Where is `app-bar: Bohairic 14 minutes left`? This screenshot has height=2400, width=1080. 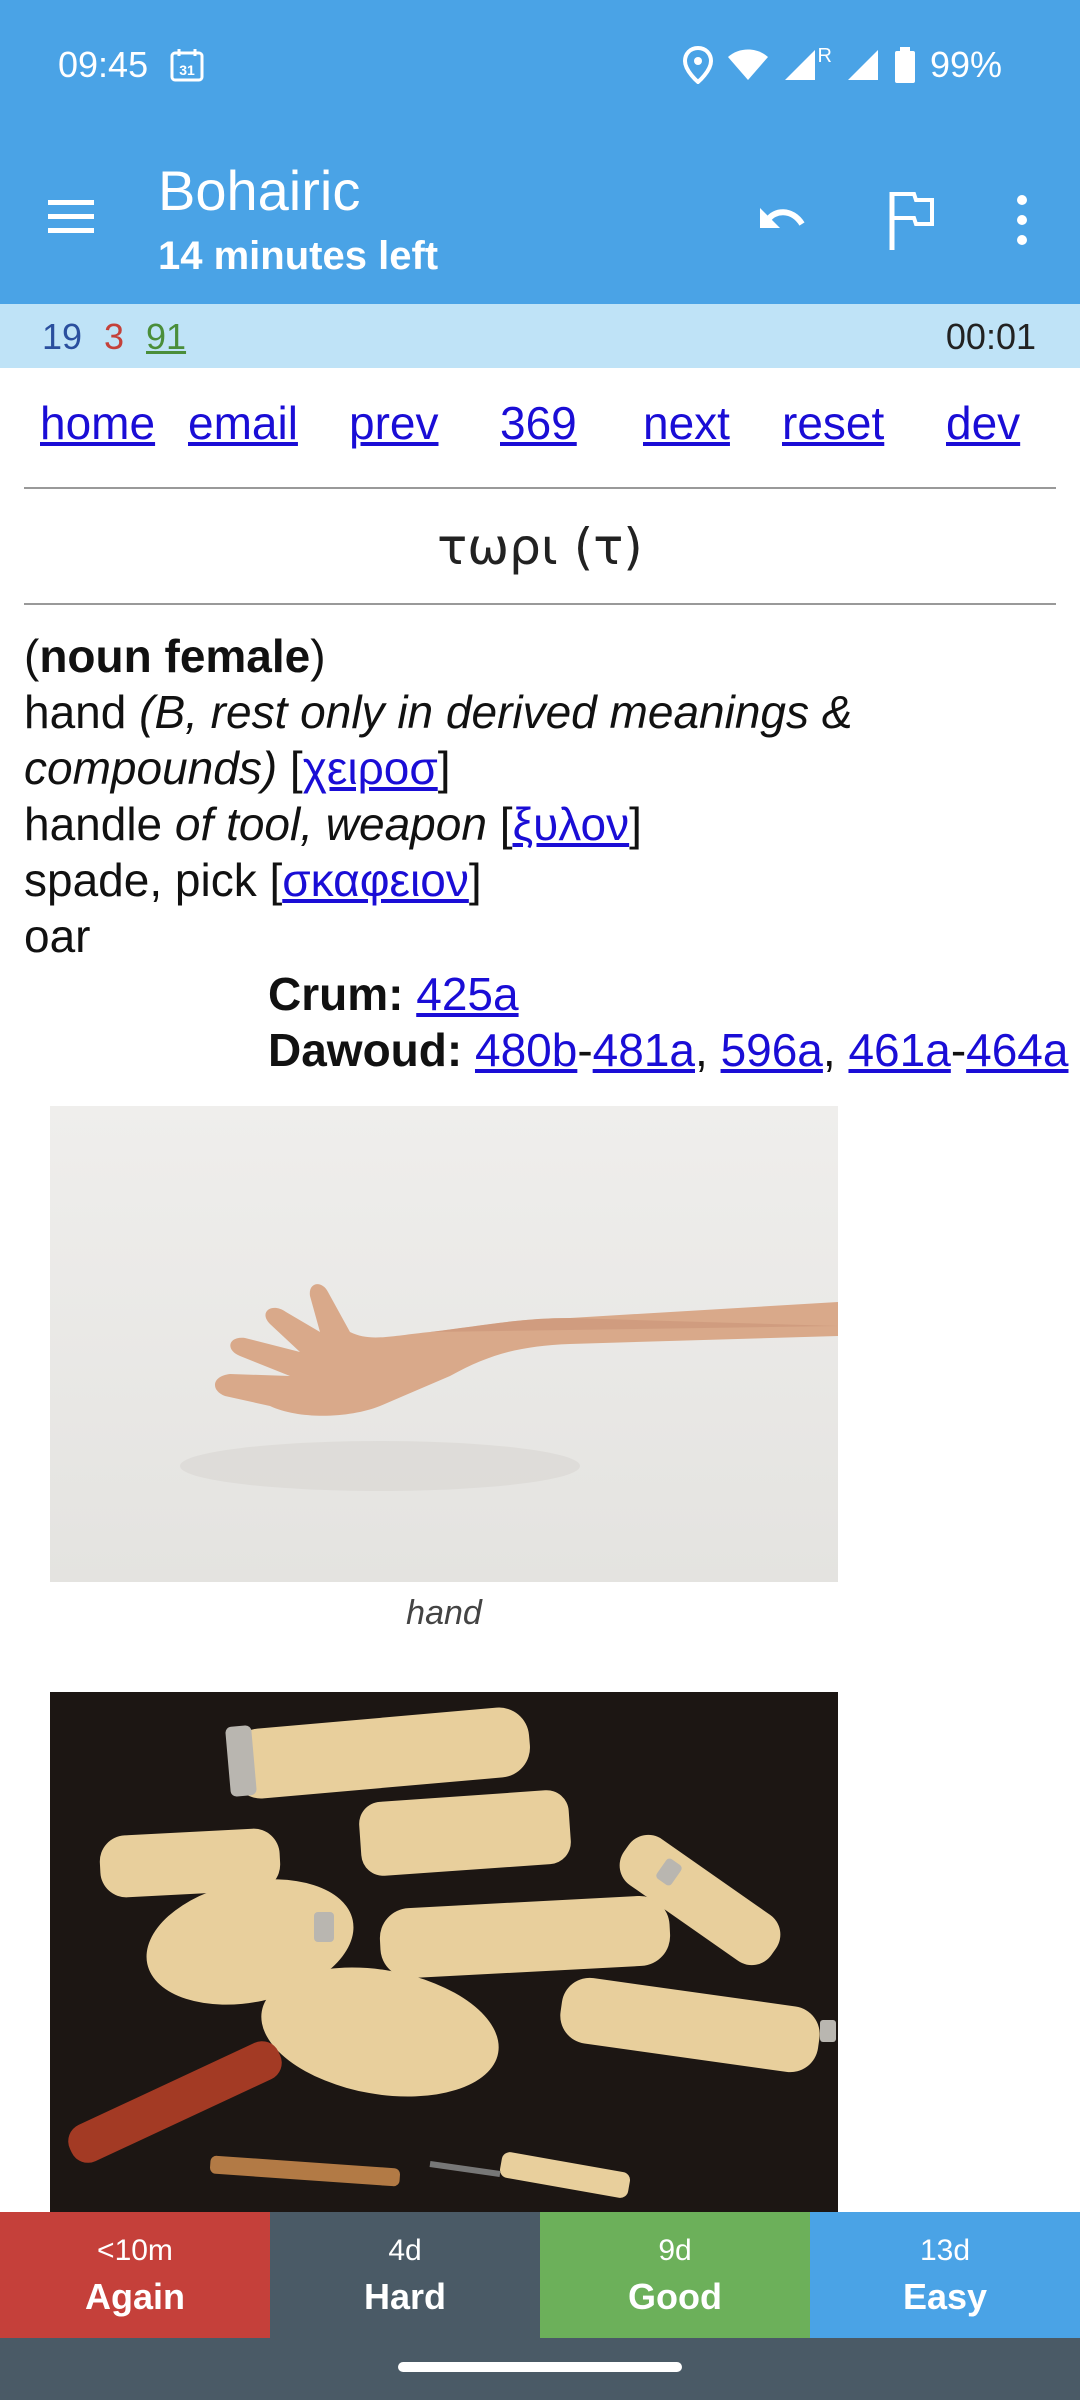 app-bar: Bohairic 14 minutes left is located at coordinates (540, 220).